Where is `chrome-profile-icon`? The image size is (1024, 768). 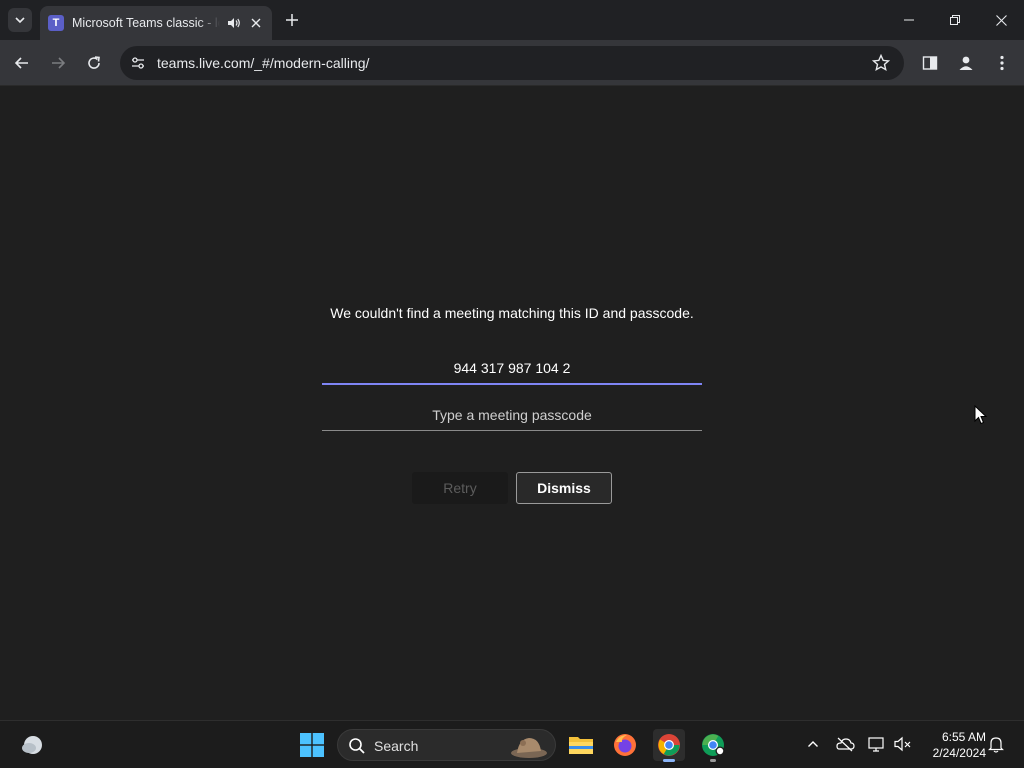 chrome-profile-icon is located at coordinates (713, 745).